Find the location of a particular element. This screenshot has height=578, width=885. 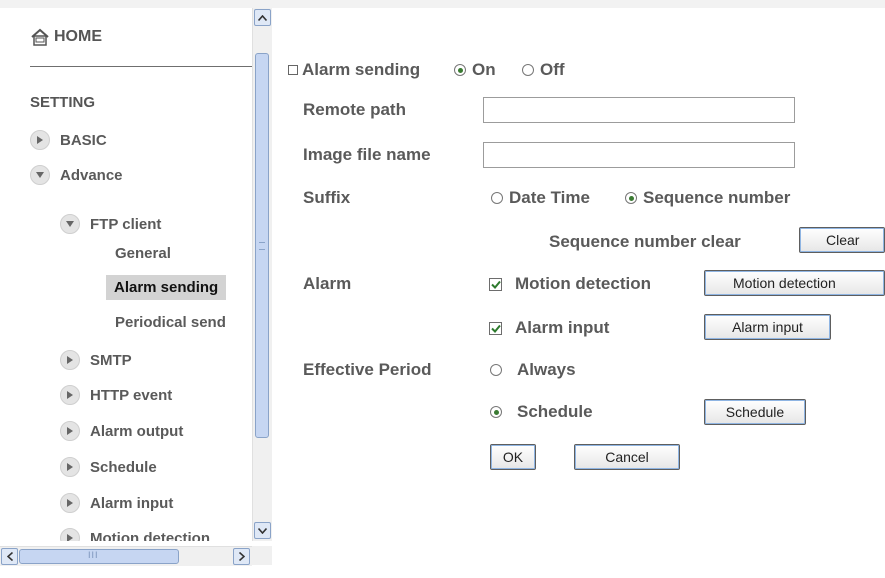

remote-path-input is located at coordinates (639, 110).